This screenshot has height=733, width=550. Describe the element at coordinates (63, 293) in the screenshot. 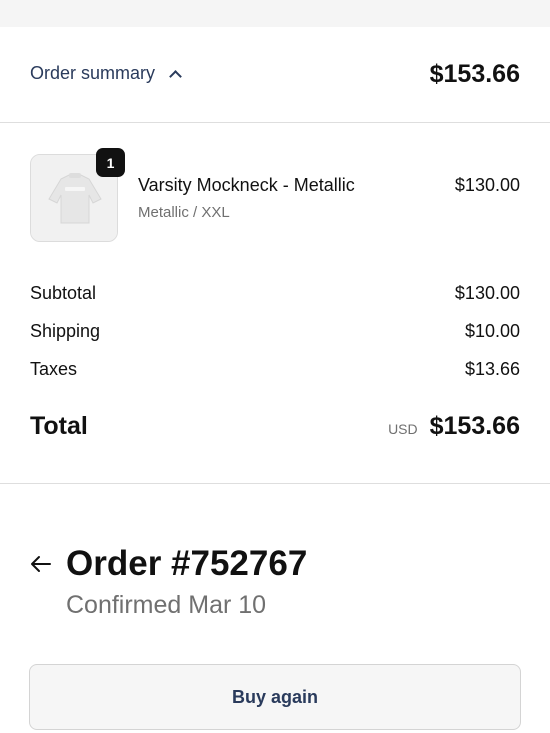

I see `subtotal-label: Subtotal` at that location.